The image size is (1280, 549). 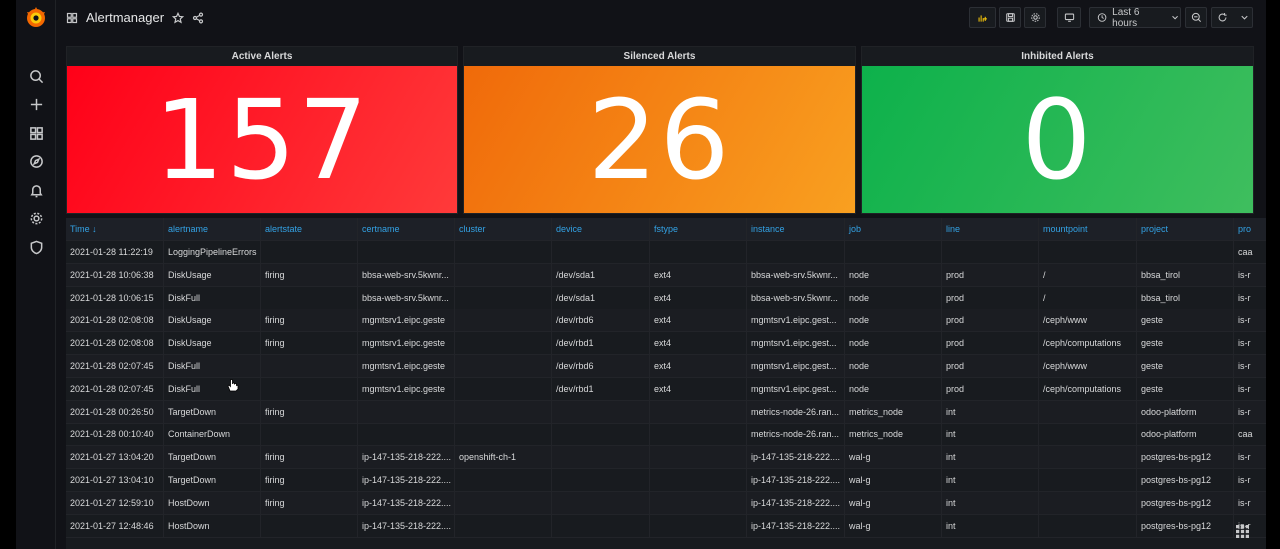 What do you see at coordinates (212, 412) in the screenshot?
I see `table-cell: TargetDown` at bounding box center [212, 412].